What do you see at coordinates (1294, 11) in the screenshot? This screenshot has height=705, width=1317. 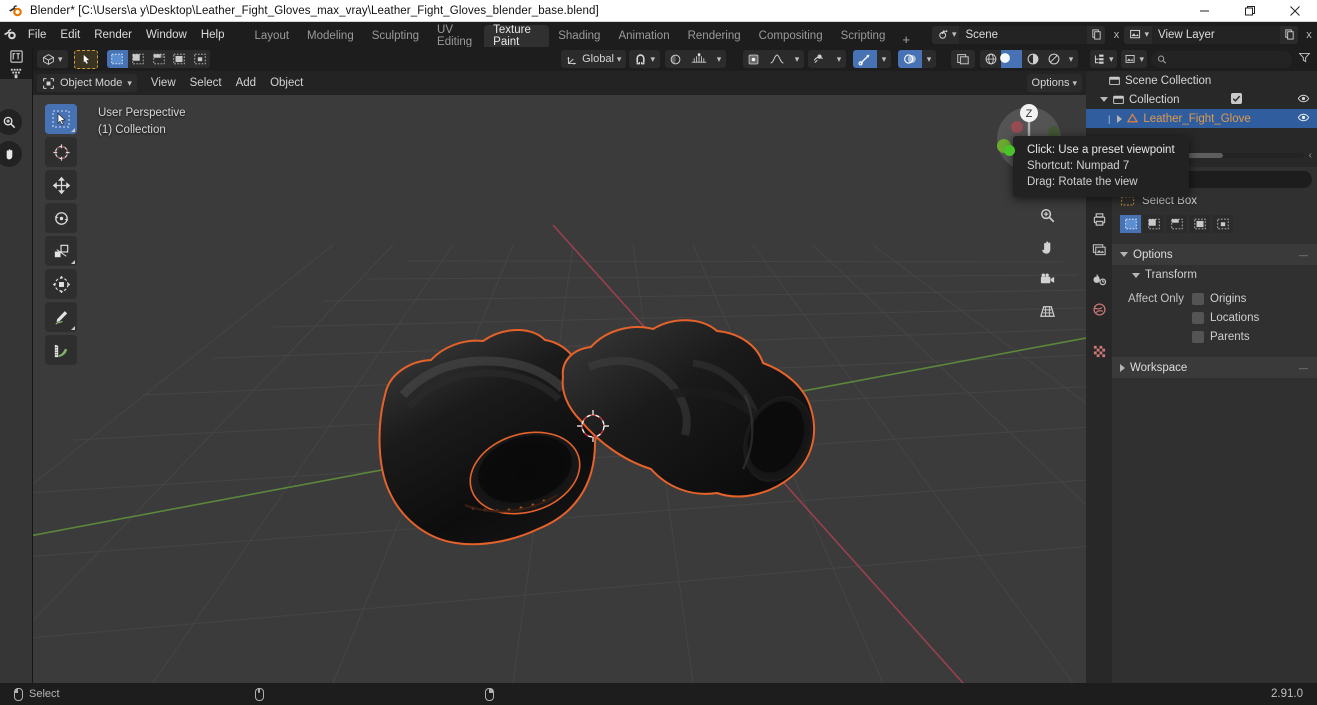 I see `close-button` at bounding box center [1294, 11].